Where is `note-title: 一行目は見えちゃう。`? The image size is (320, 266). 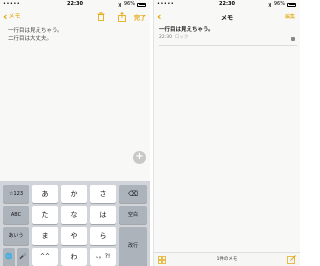
note-title: 一行目は見えちゃう。 is located at coordinates (186, 30).